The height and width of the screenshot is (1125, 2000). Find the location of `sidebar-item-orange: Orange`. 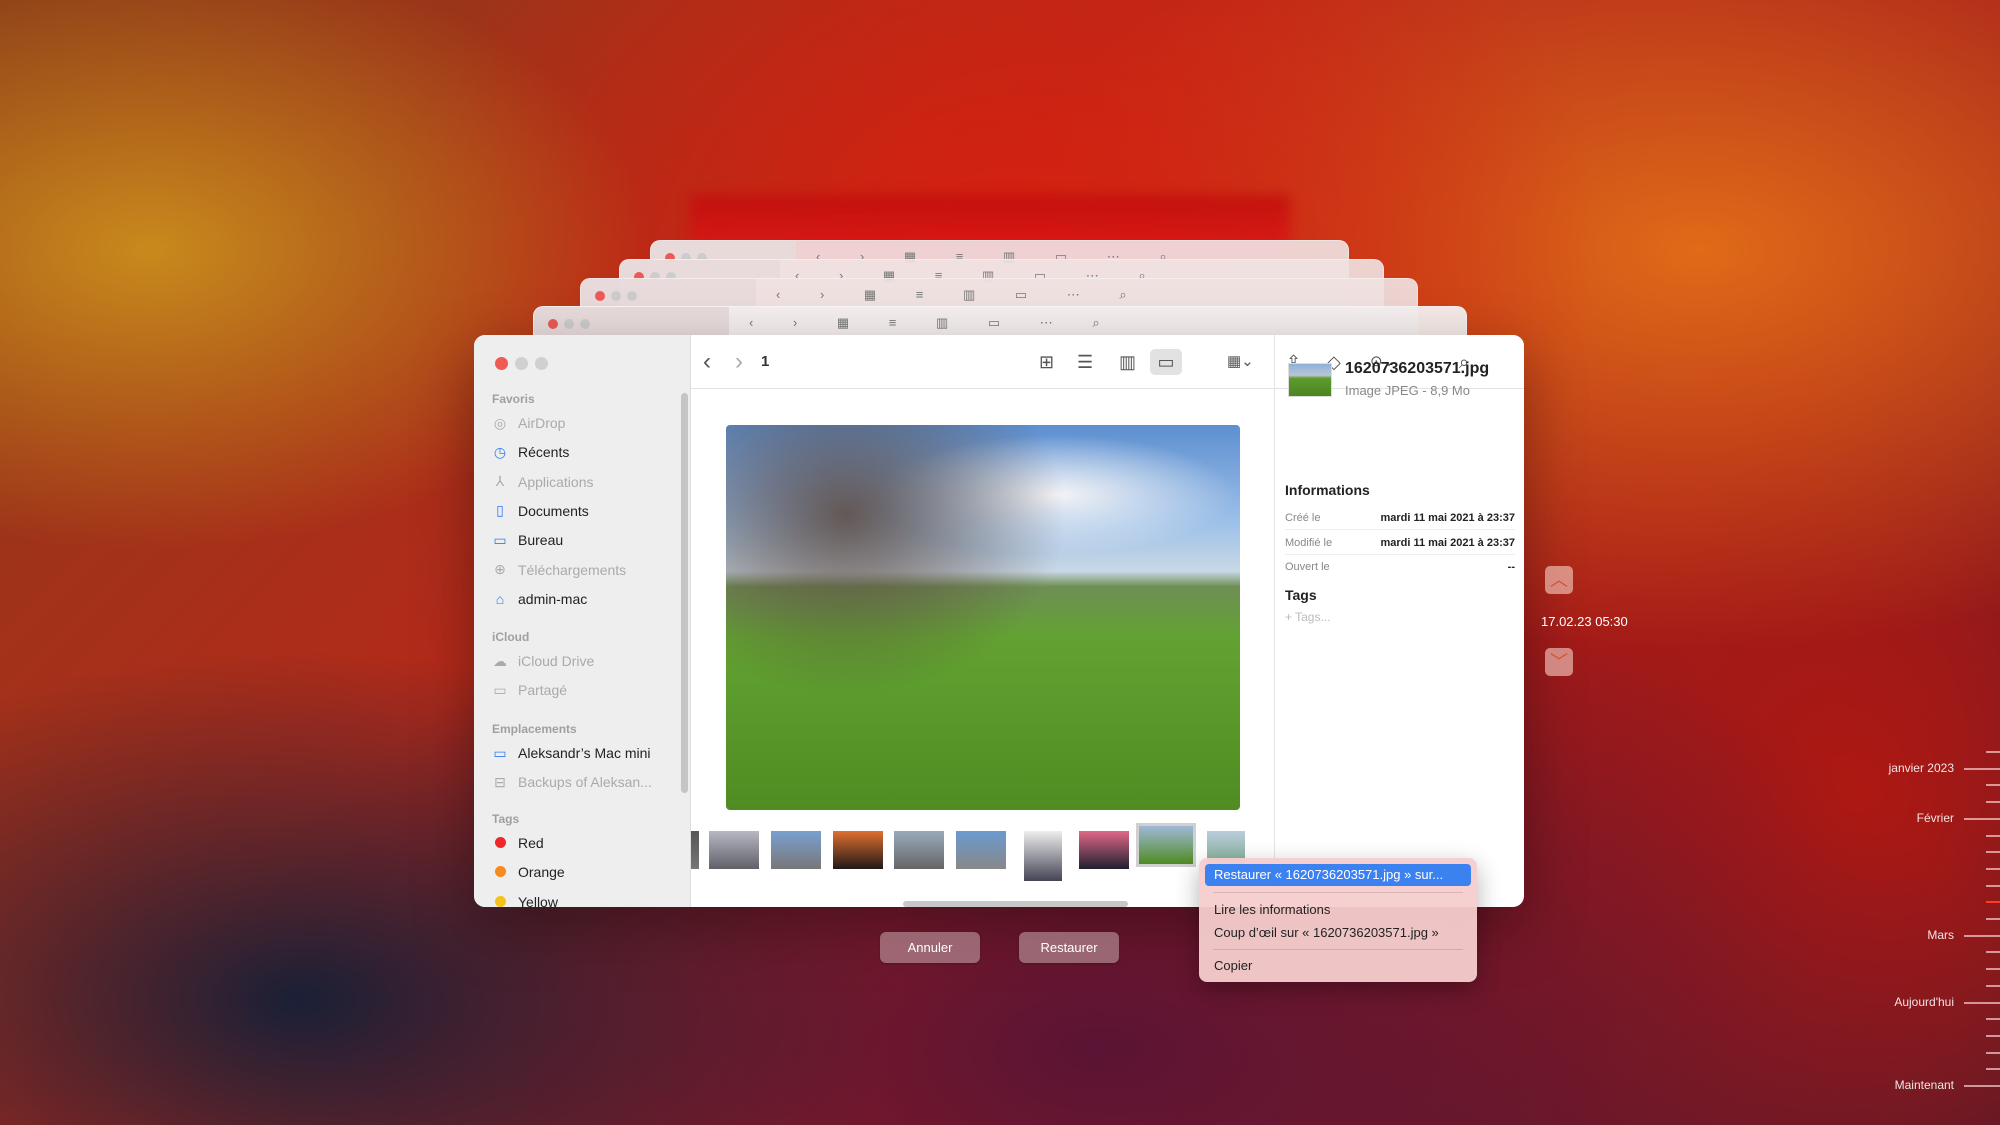

sidebar-item-orange: Orange is located at coordinates (528, 872).